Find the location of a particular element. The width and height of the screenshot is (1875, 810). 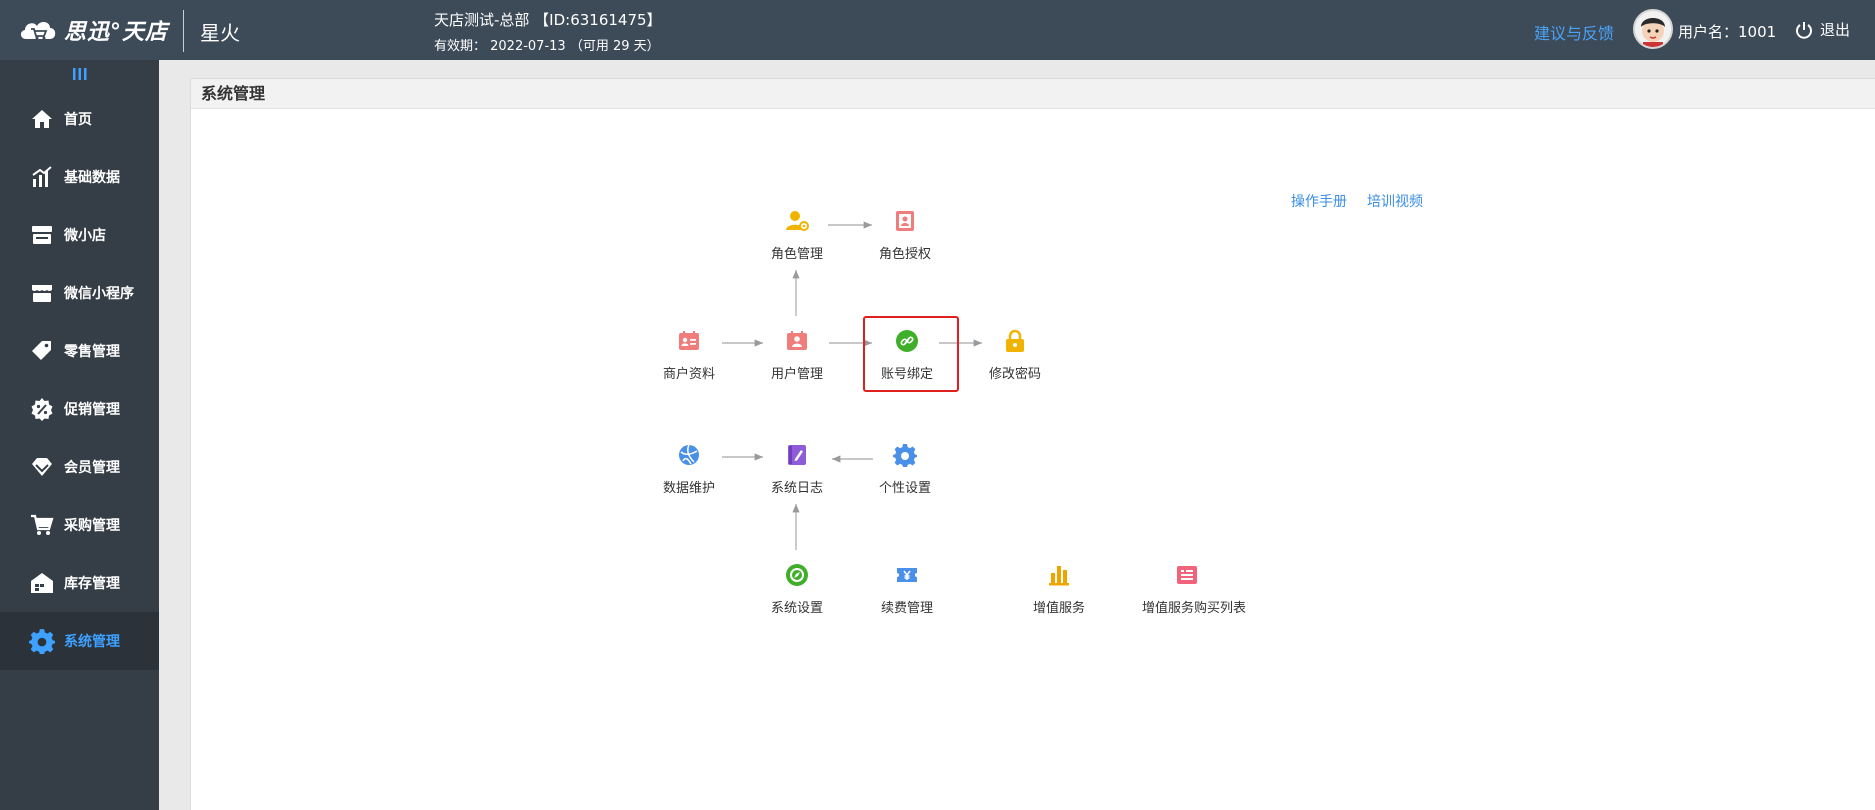

merchant-info-node: 商户资料 is located at coordinates (689, 355).